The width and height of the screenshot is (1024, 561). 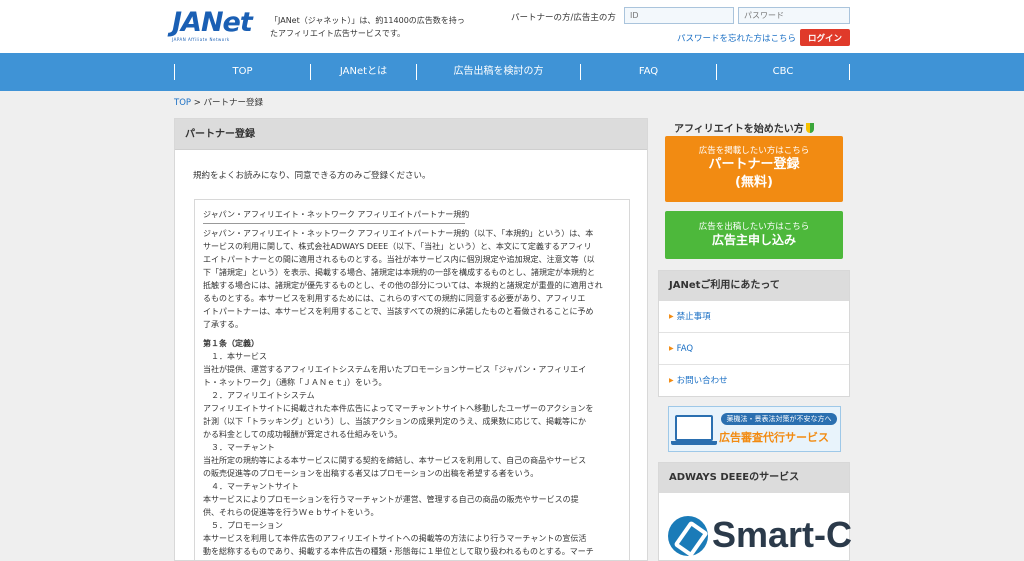 What do you see at coordinates (809, 128) in the screenshot?
I see `beginner-leaf-icon` at bounding box center [809, 128].